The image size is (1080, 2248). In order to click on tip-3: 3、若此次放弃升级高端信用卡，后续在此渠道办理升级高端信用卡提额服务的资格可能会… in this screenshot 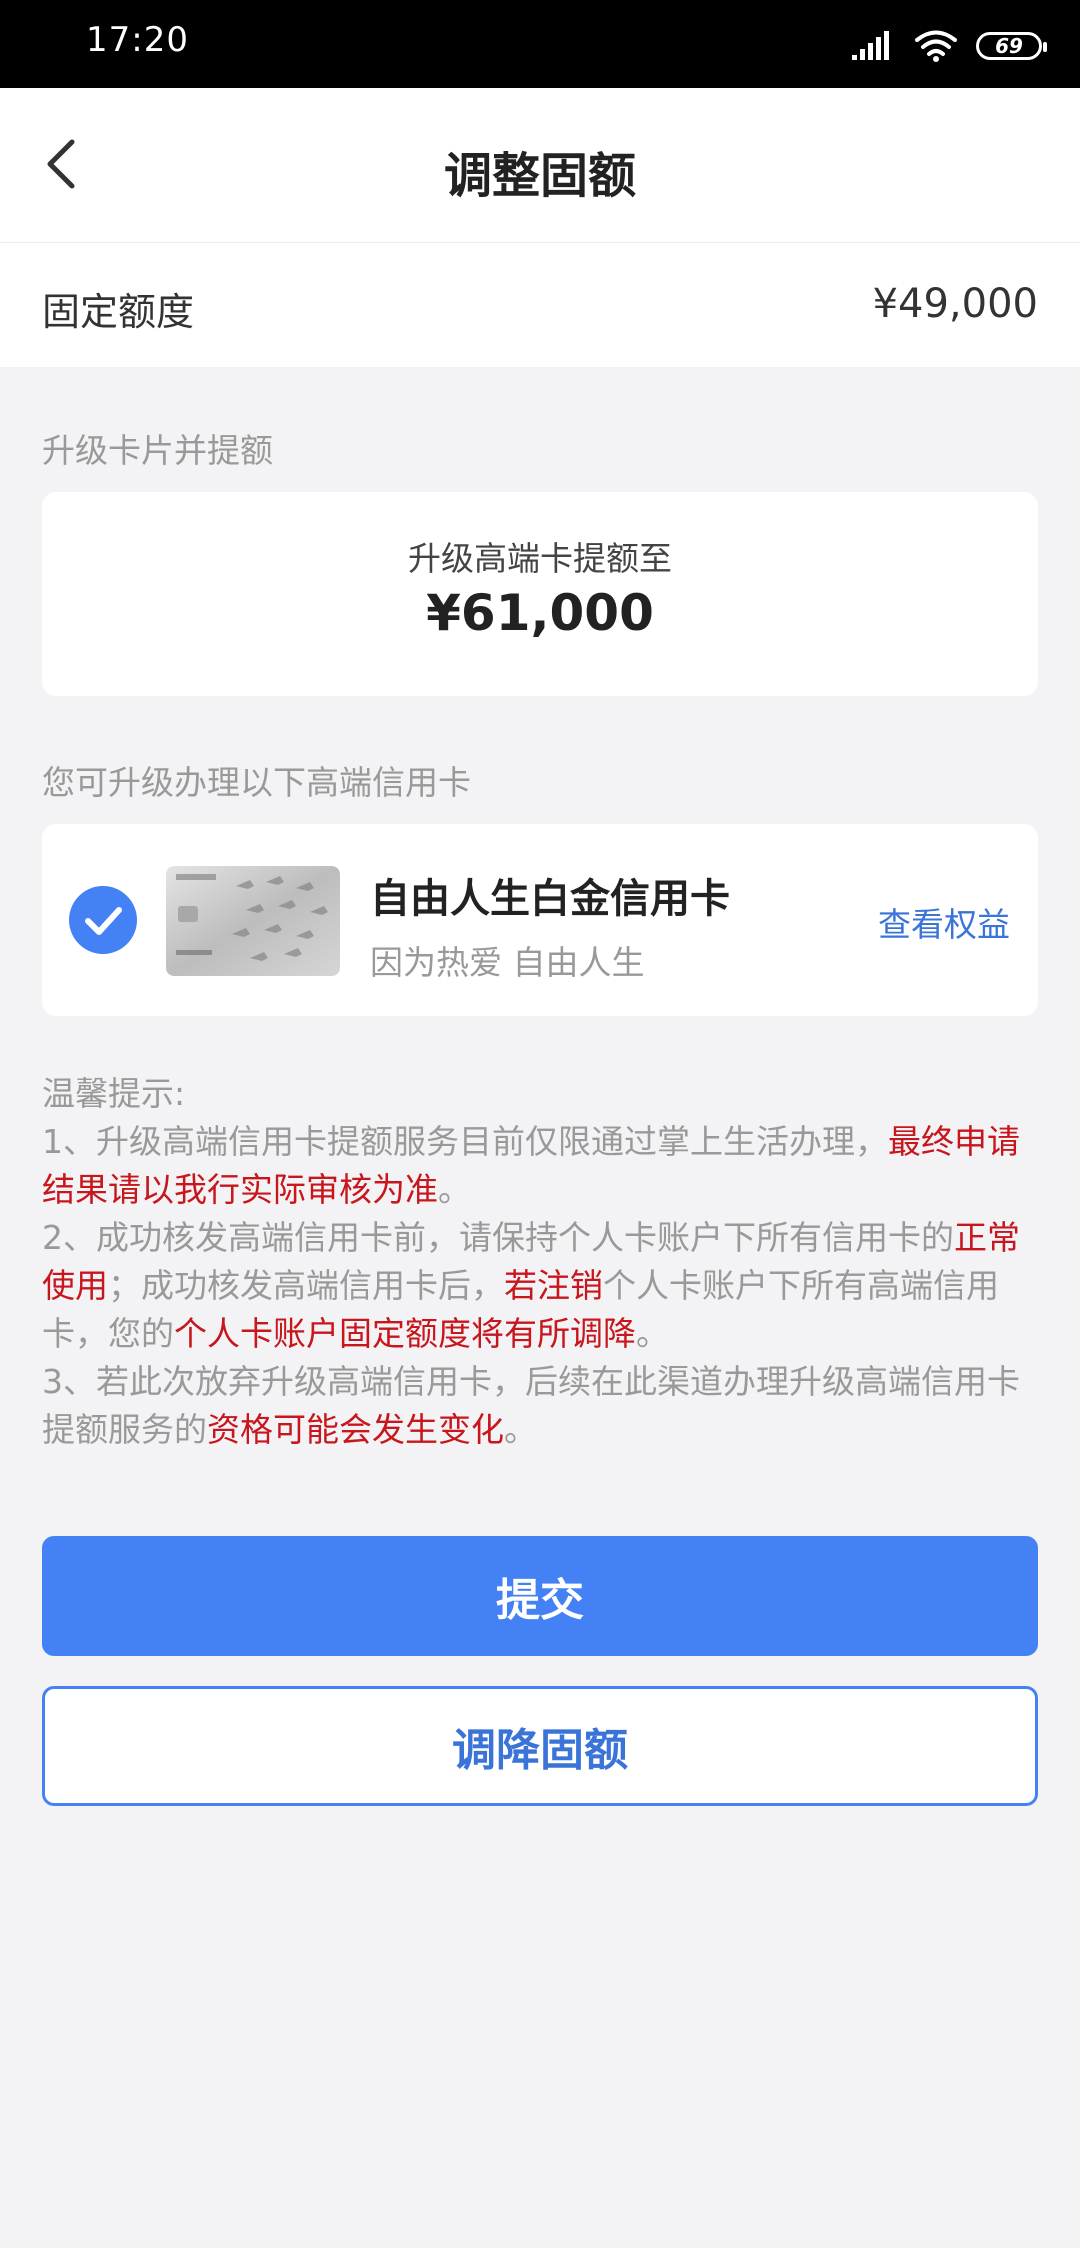, I will do `click(540, 1406)`.